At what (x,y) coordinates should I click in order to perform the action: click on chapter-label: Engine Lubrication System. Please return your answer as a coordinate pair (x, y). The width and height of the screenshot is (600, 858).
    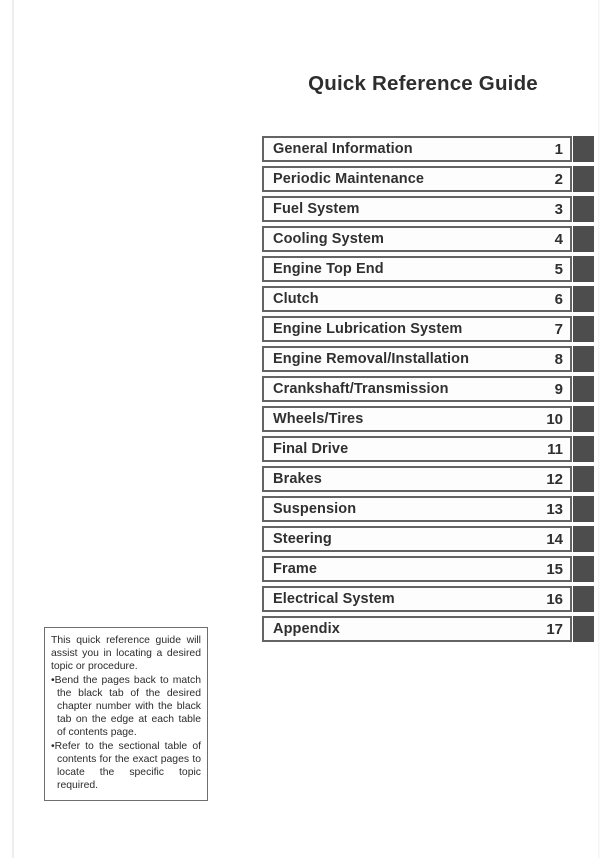
    Looking at the image, I should click on (368, 329).